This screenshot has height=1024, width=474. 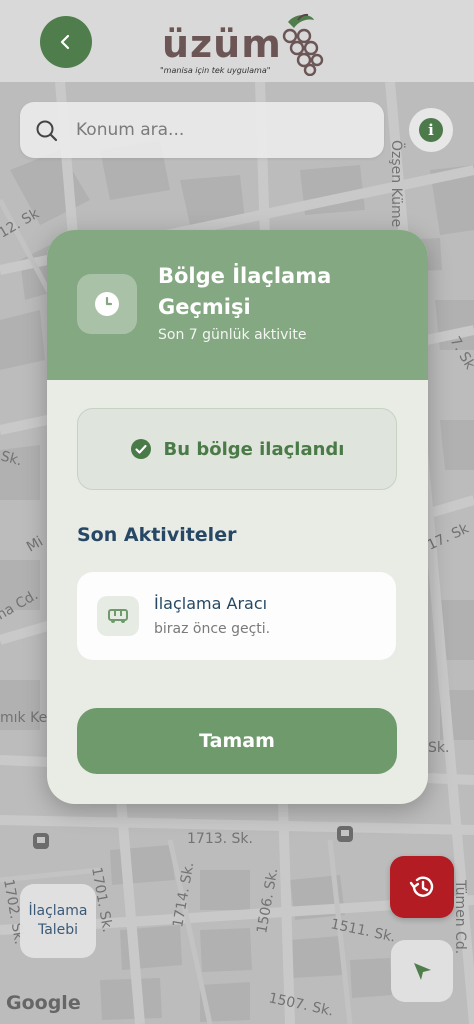 What do you see at coordinates (118, 616) in the screenshot?
I see `van-icon` at bounding box center [118, 616].